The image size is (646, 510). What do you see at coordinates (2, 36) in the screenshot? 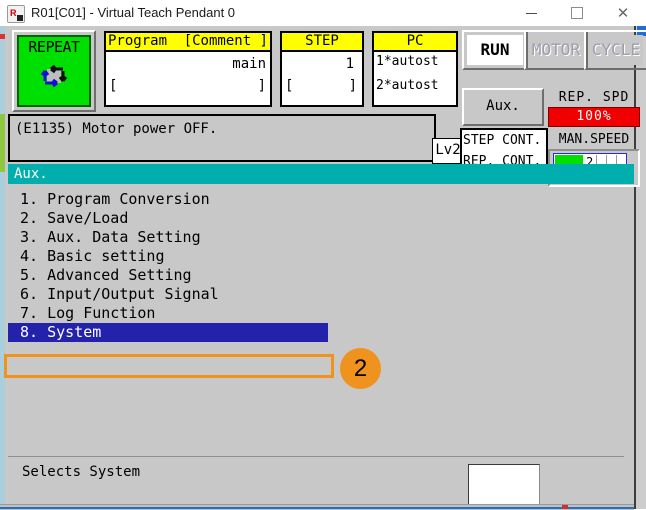
I see `left-edge-red-marker` at bounding box center [2, 36].